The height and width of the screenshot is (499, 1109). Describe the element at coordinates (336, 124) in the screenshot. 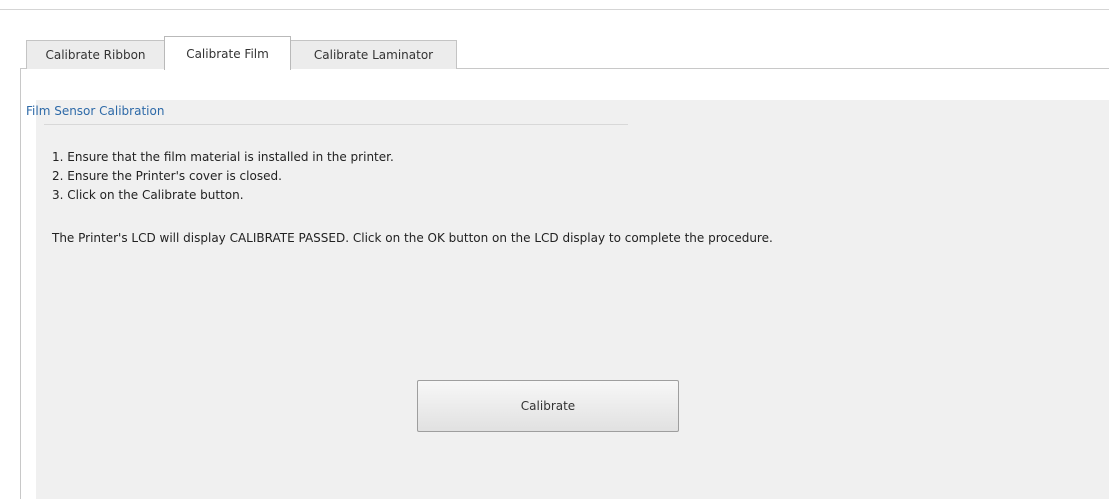

I see `section-divider` at that location.